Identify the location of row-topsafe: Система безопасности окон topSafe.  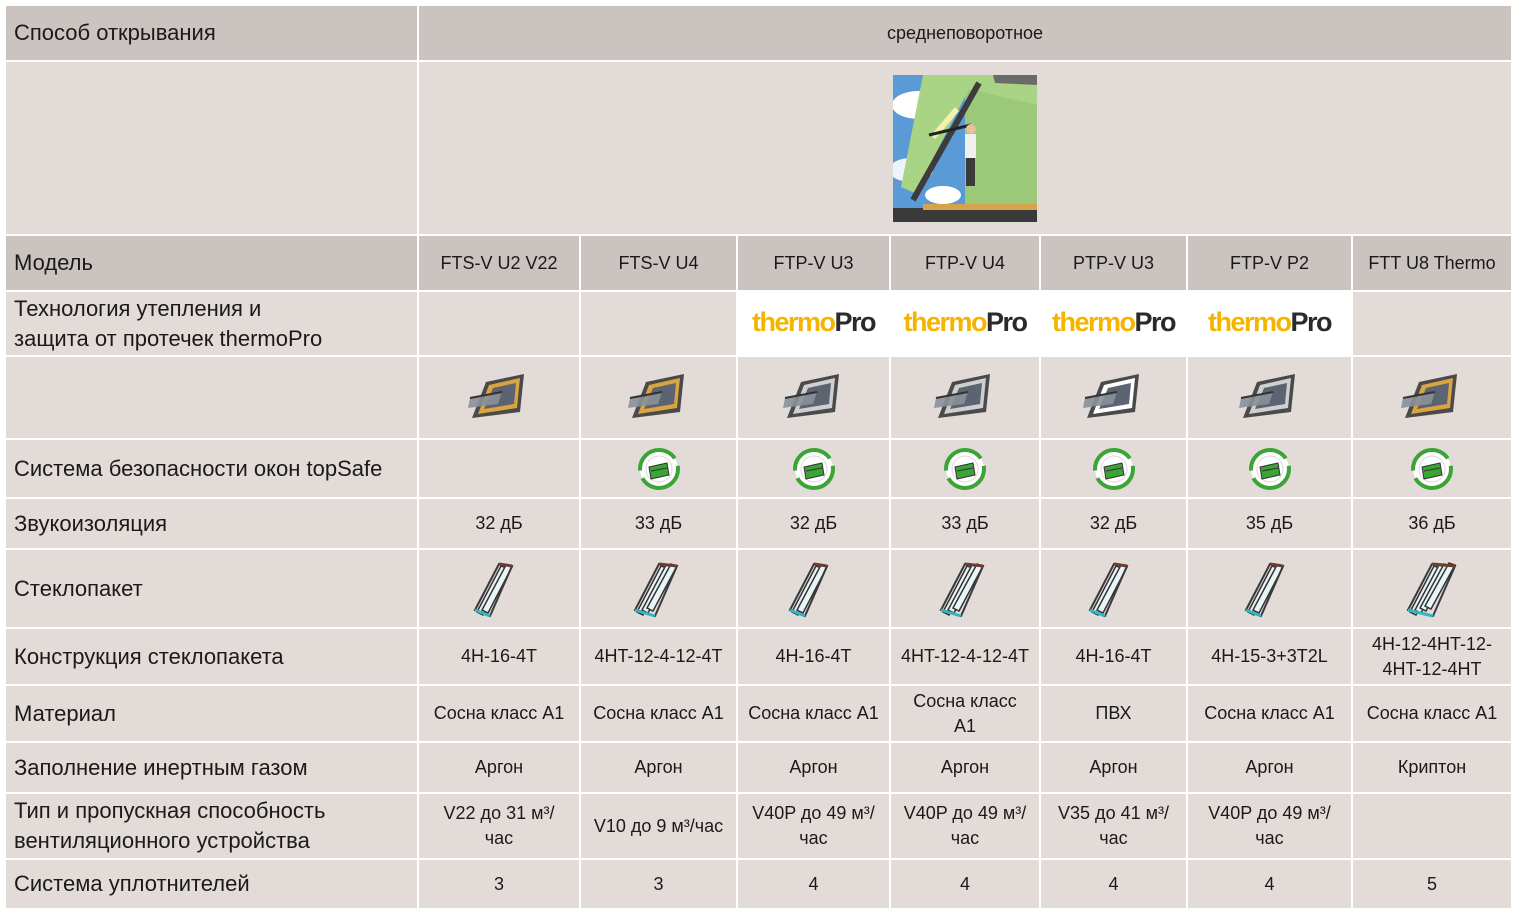
(758, 468).